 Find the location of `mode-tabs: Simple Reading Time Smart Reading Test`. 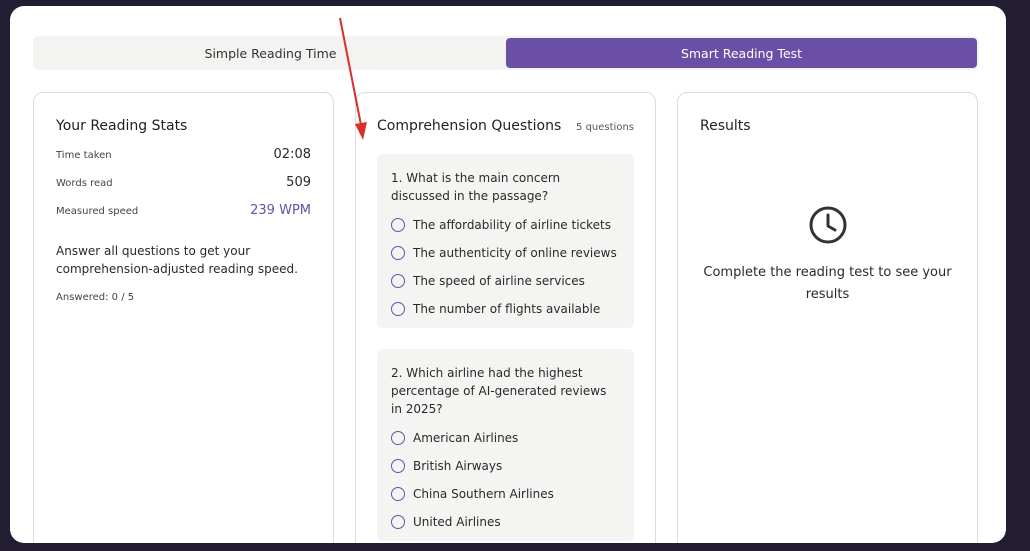

mode-tabs: Simple Reading Time Smart Reading Test is located at coordinates (506, 53).